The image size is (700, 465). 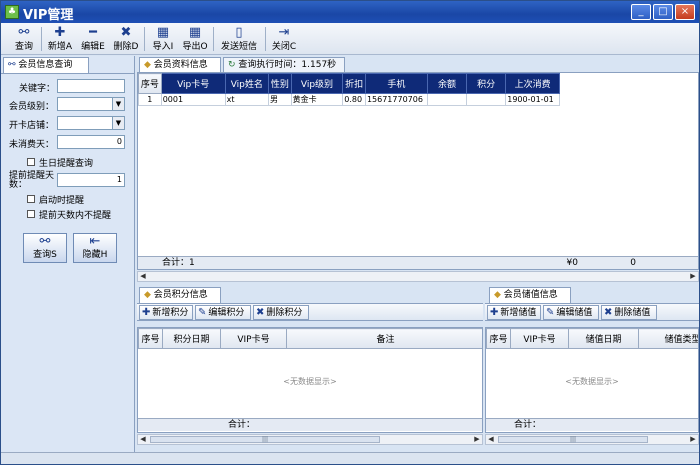 I want to click on total-points: 0, so click(x=633, y=263).